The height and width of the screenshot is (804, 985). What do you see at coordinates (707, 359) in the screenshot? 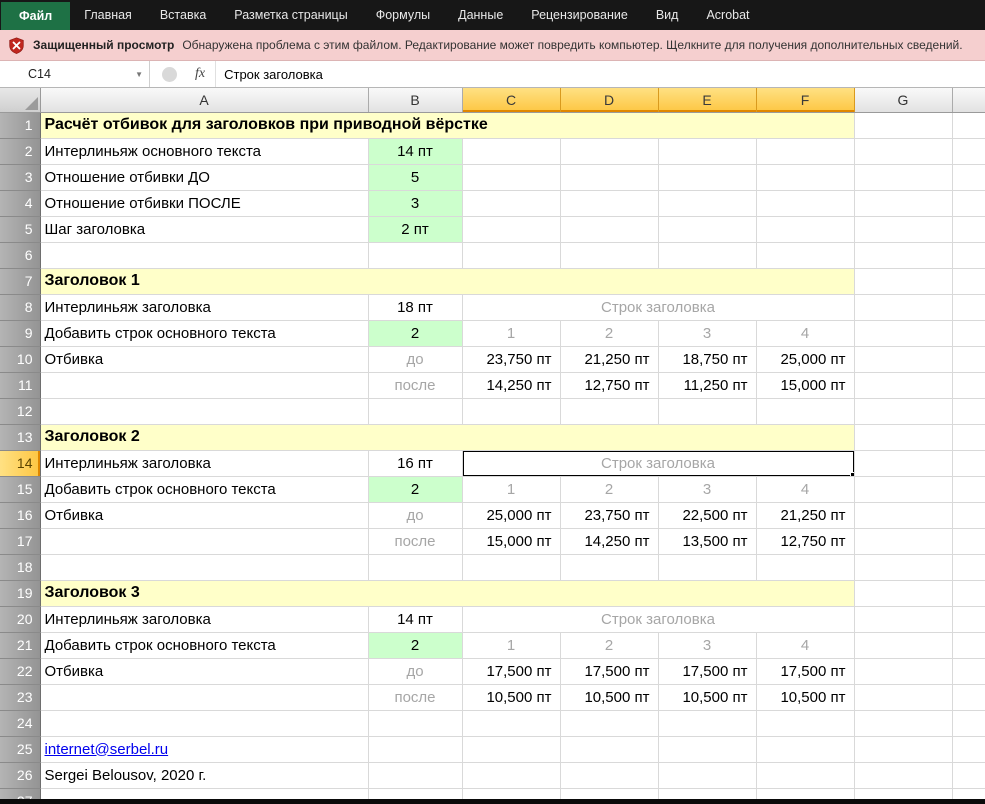
I see `cell: 18,750 пт` at bounding box center [707, 359].